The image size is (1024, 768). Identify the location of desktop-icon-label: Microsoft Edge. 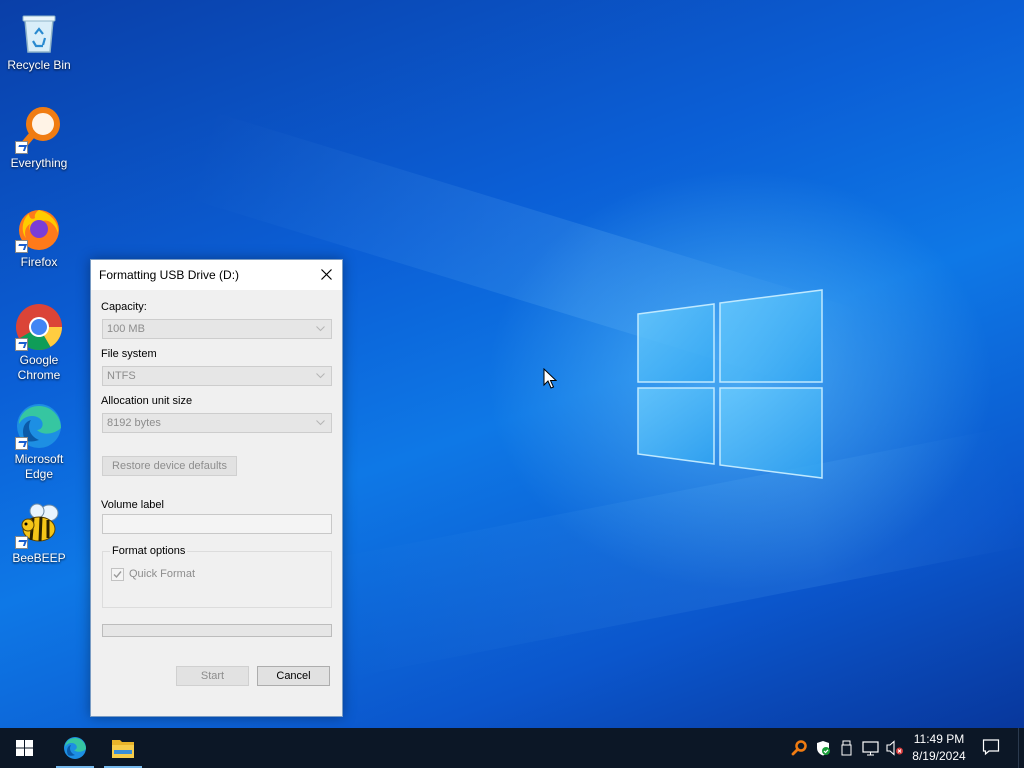
(39, 466).